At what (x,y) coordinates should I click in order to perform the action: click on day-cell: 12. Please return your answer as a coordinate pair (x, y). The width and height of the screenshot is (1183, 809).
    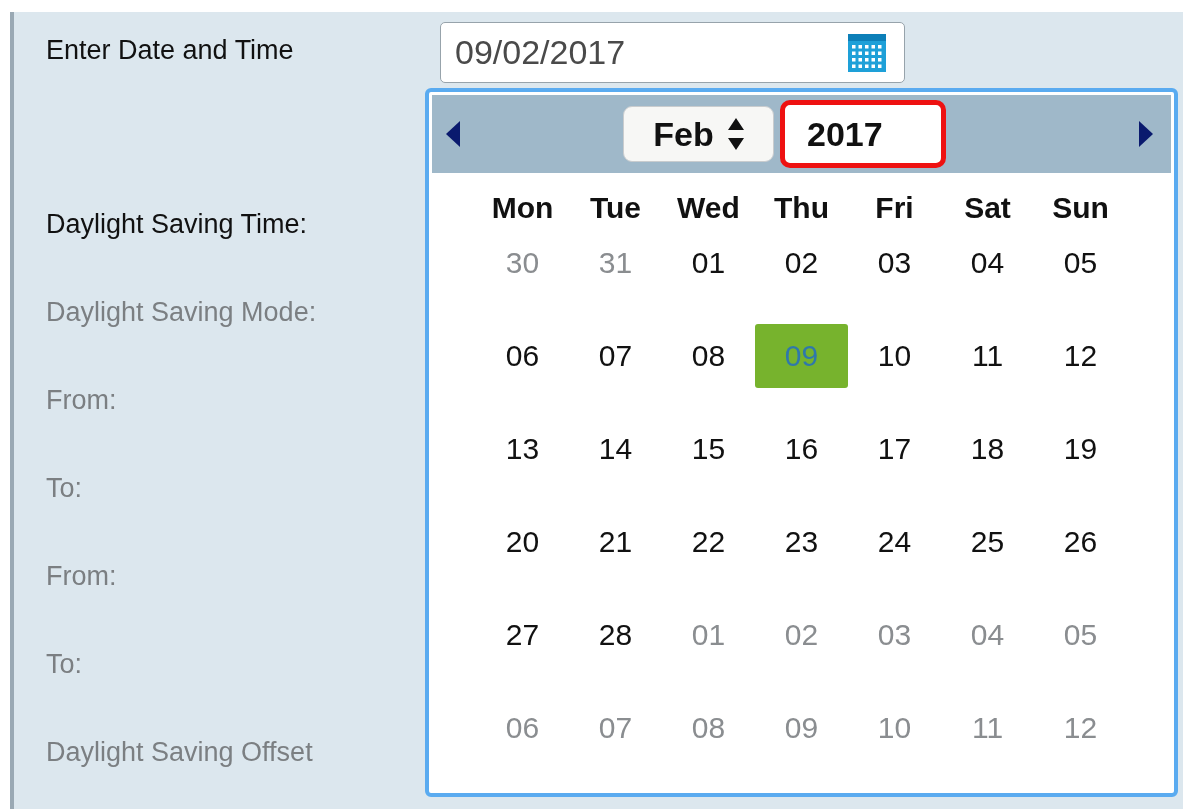
    Looking at the image, I should click on (1080, 356).